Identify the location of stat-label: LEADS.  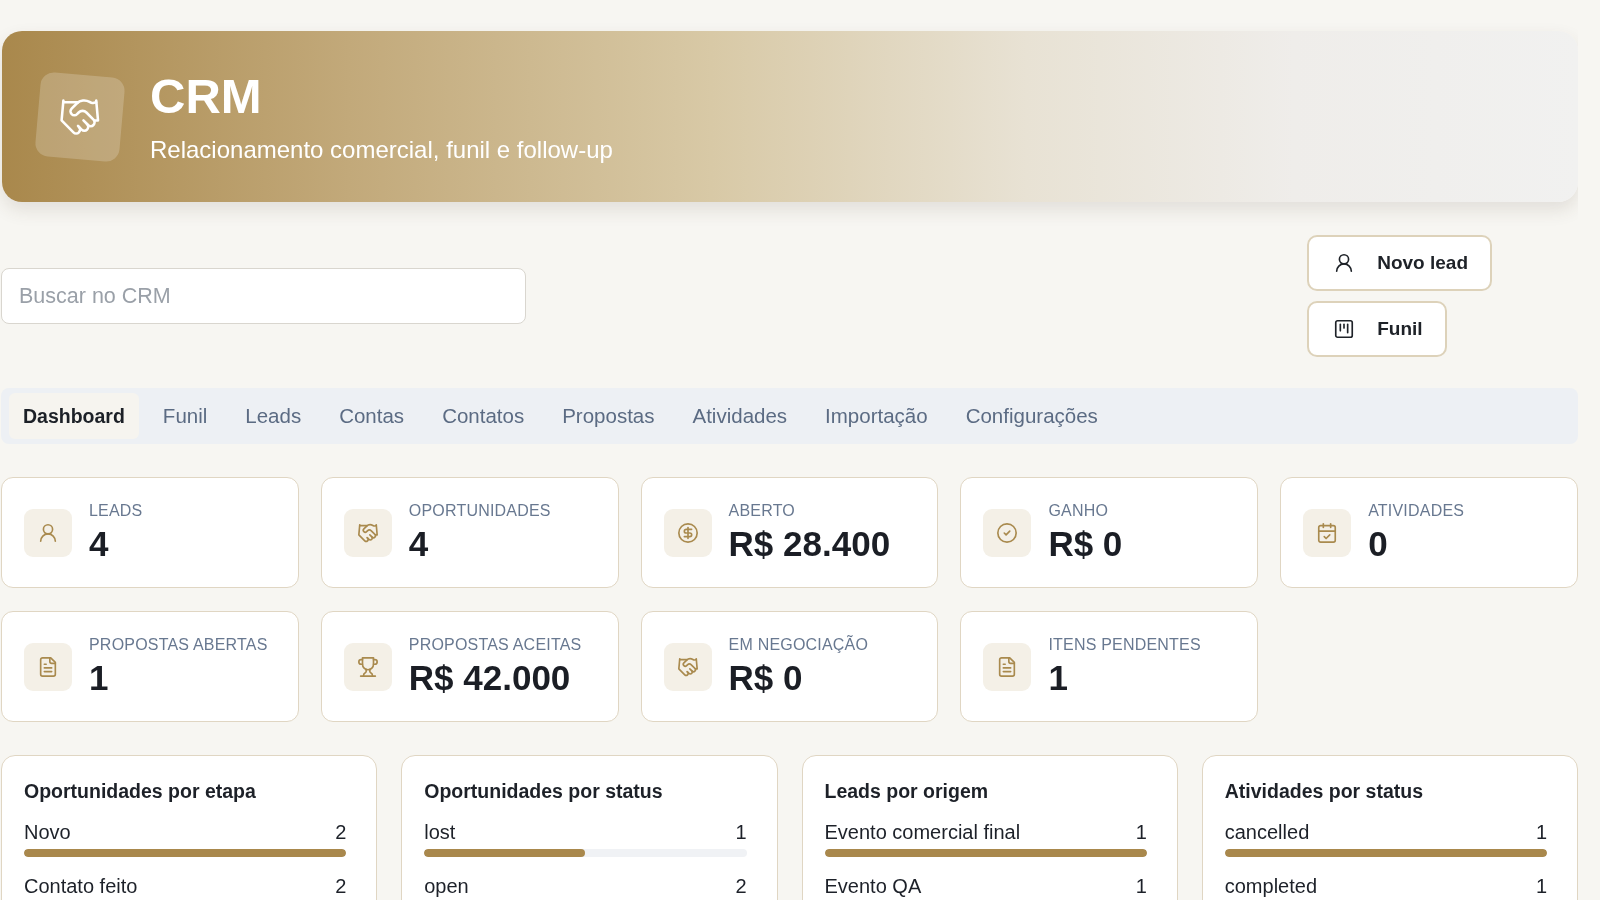
(116, 511).